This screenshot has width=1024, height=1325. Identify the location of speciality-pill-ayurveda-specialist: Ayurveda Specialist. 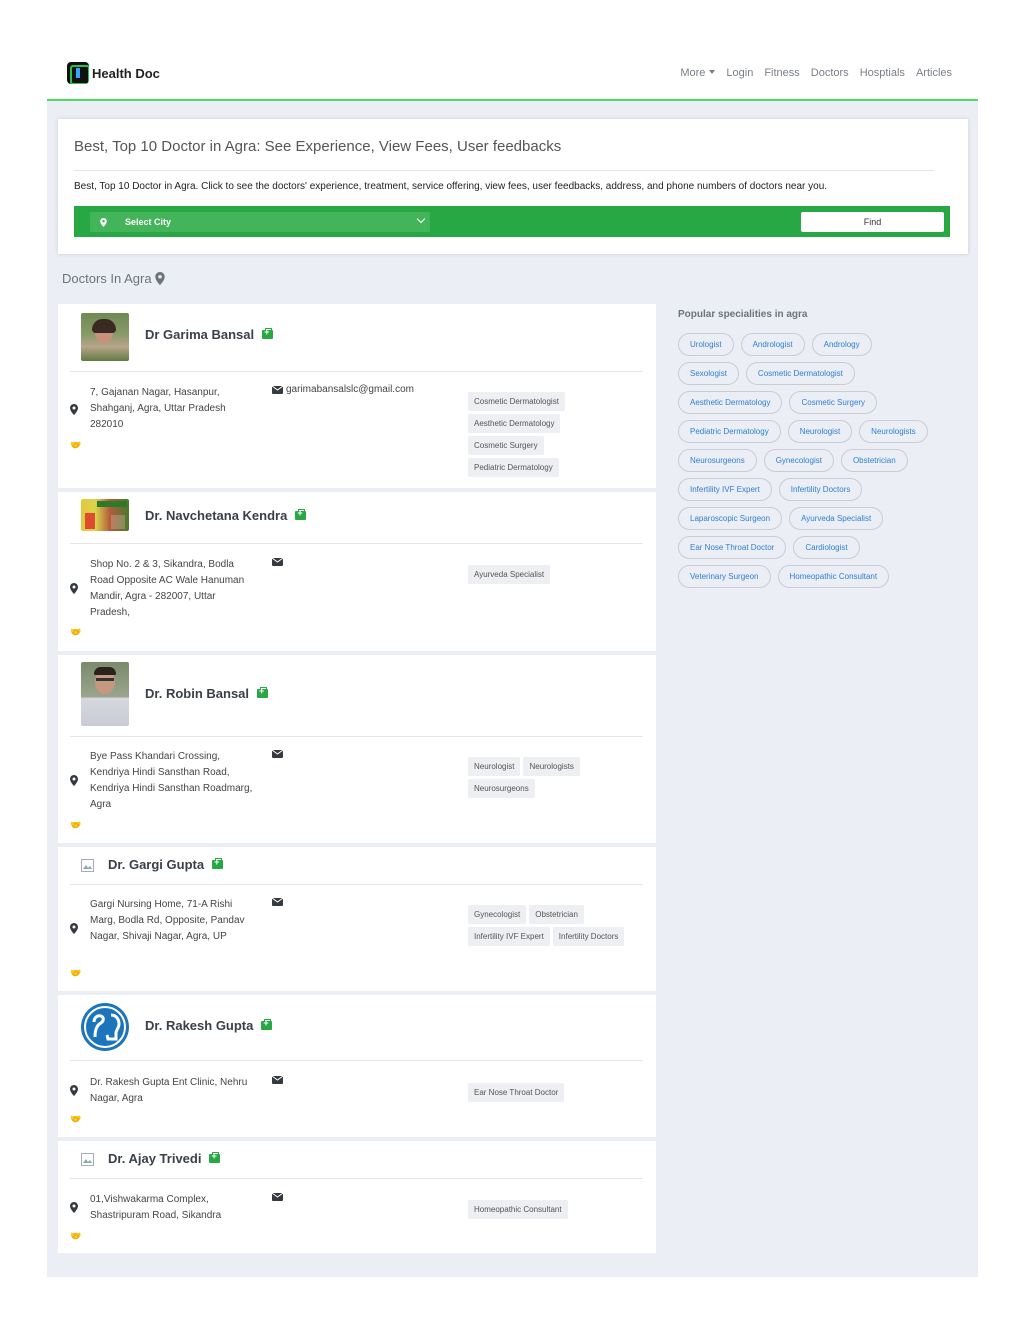
(836, 518).